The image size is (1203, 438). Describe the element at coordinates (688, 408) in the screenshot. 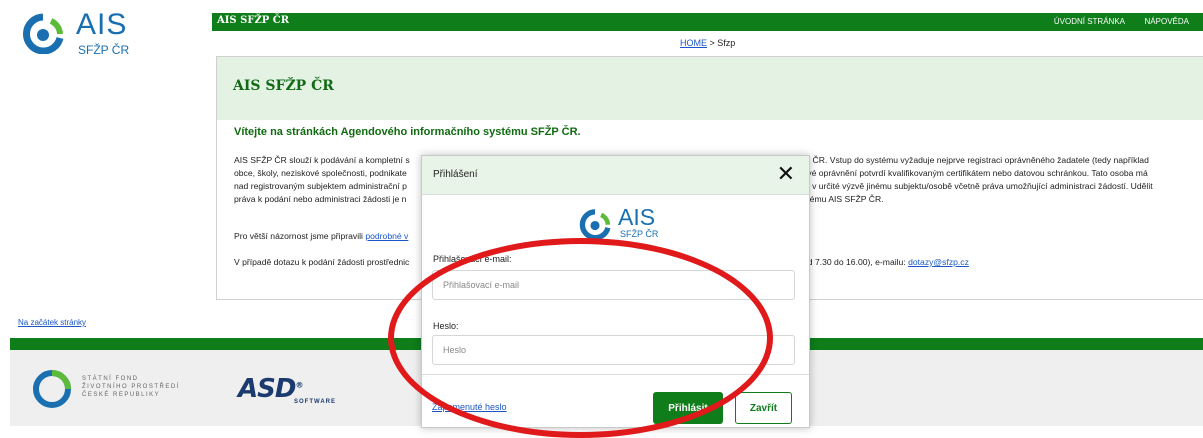

I see `login-button: Přihlásit` at that location.